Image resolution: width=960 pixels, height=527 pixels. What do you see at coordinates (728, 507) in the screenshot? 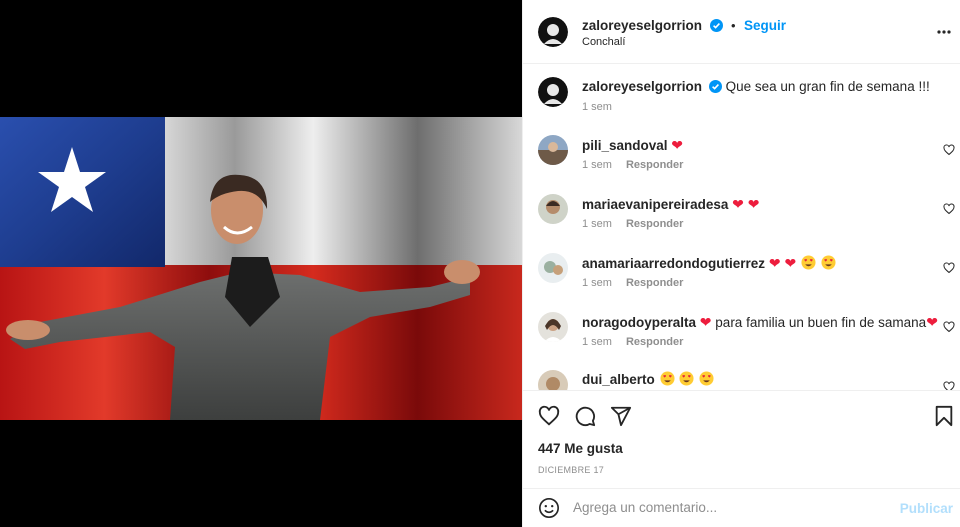
I see `comment-input` at bounding box center [728, 507].